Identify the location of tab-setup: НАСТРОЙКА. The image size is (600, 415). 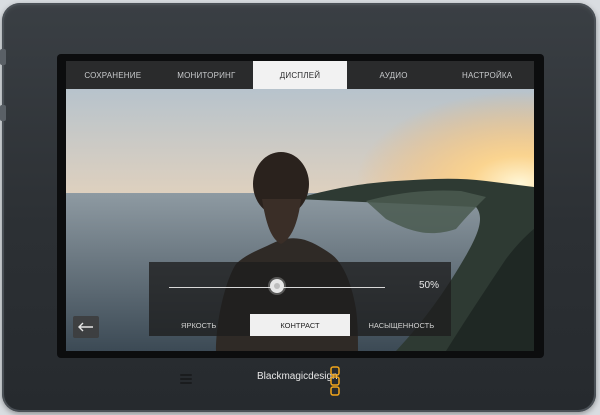
(487, 75).